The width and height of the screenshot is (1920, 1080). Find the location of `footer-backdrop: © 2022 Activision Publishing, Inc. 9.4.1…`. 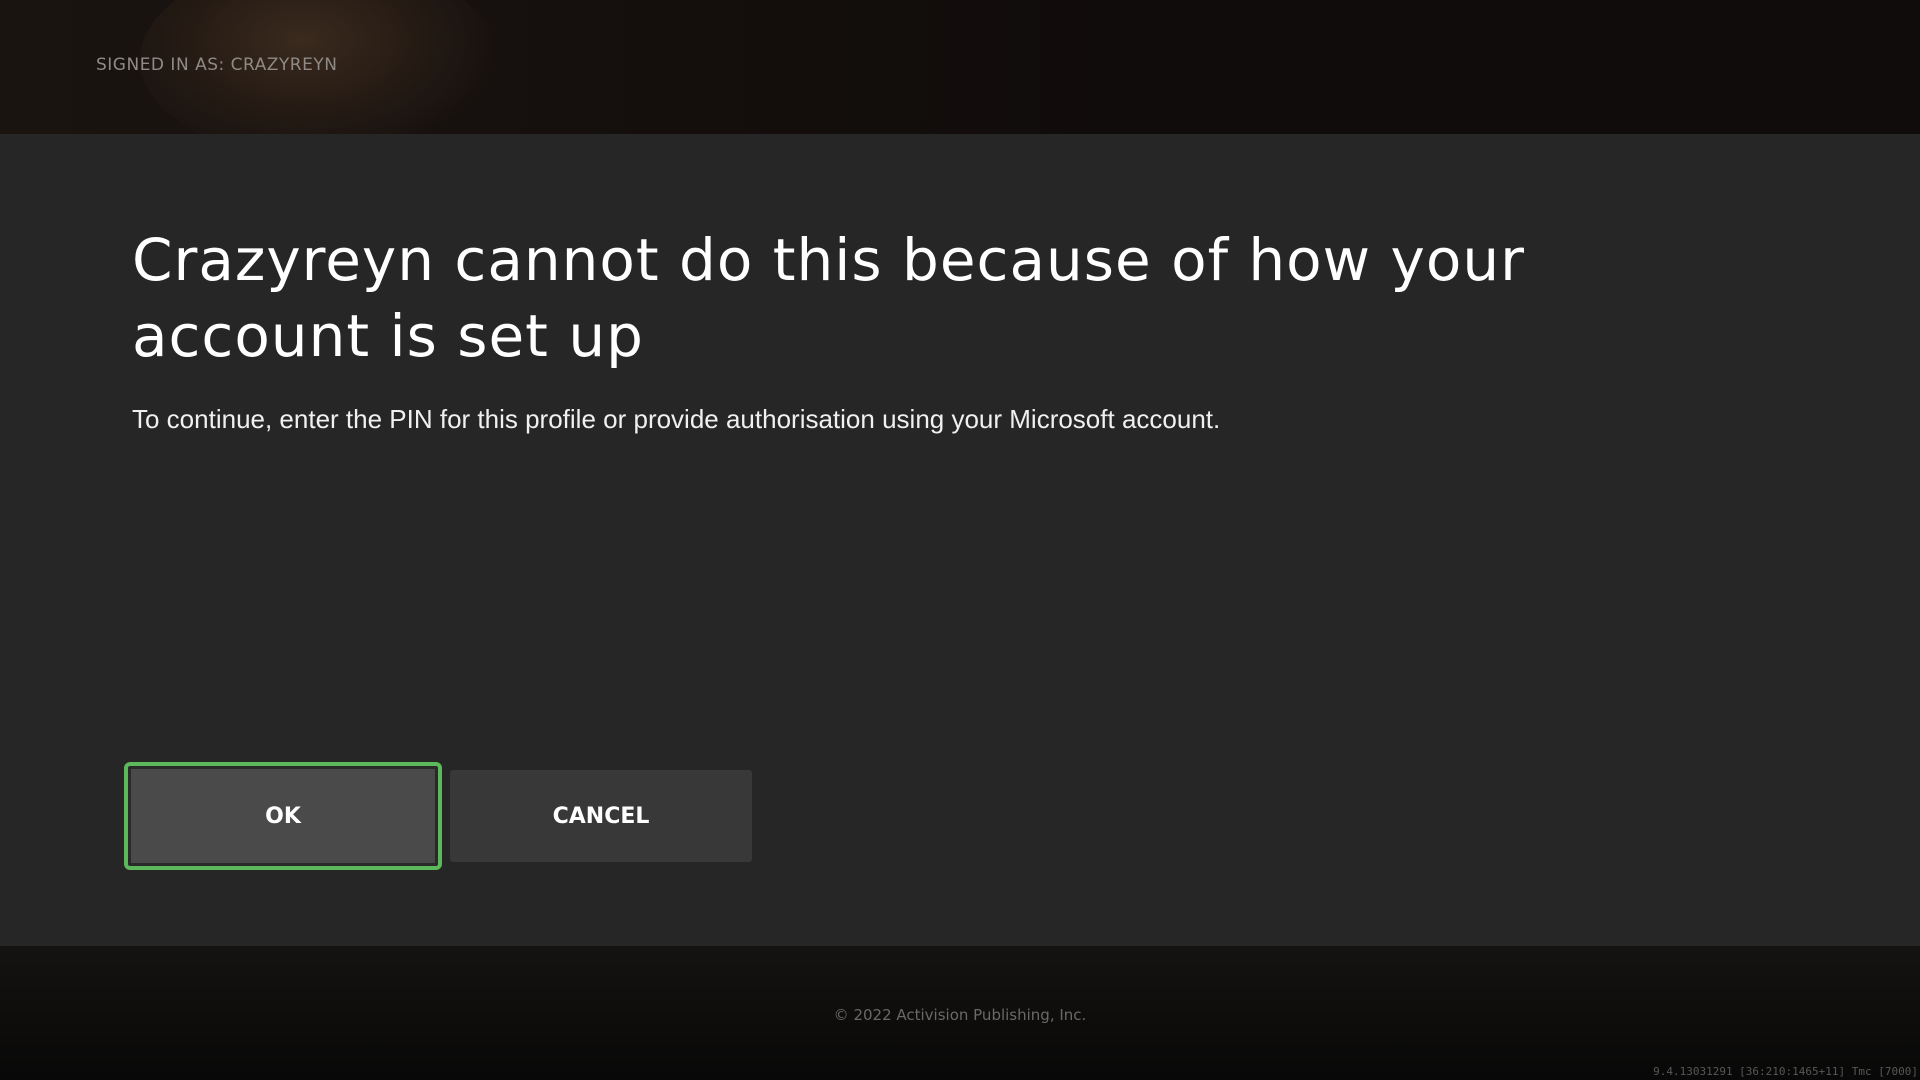

footer-backdrop: © 2022 Activision Publishing, Inc. 9.4.1… is located at coordinates (960, 1013).